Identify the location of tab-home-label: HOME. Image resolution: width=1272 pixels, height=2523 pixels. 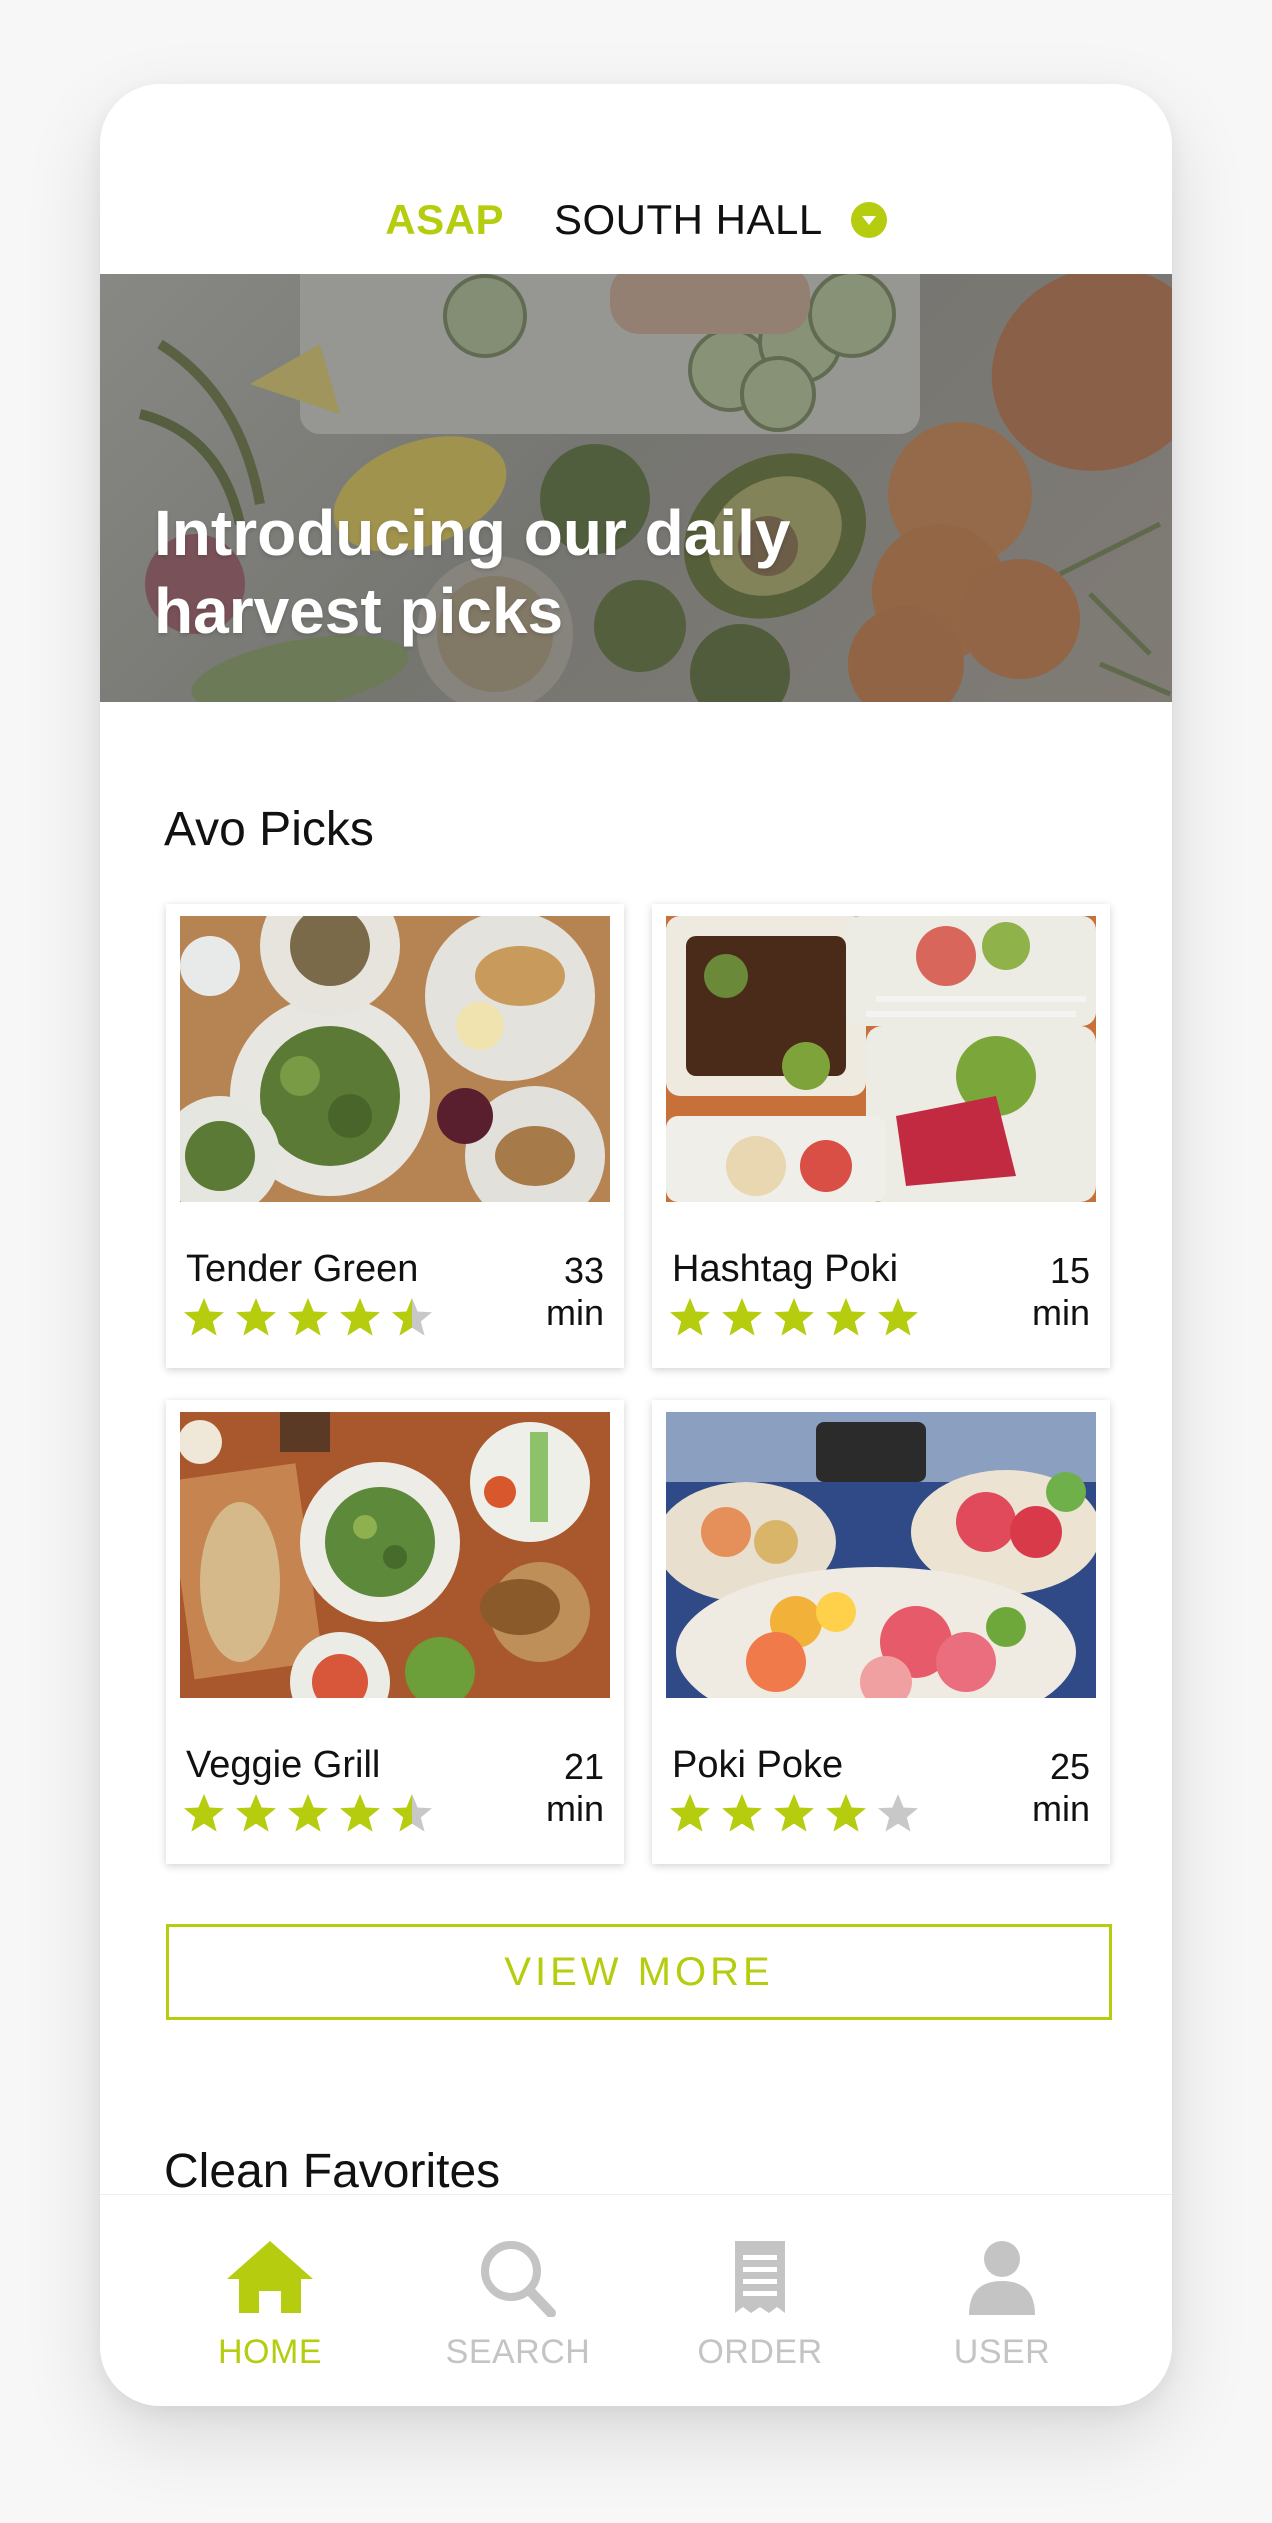
(270, 2352).